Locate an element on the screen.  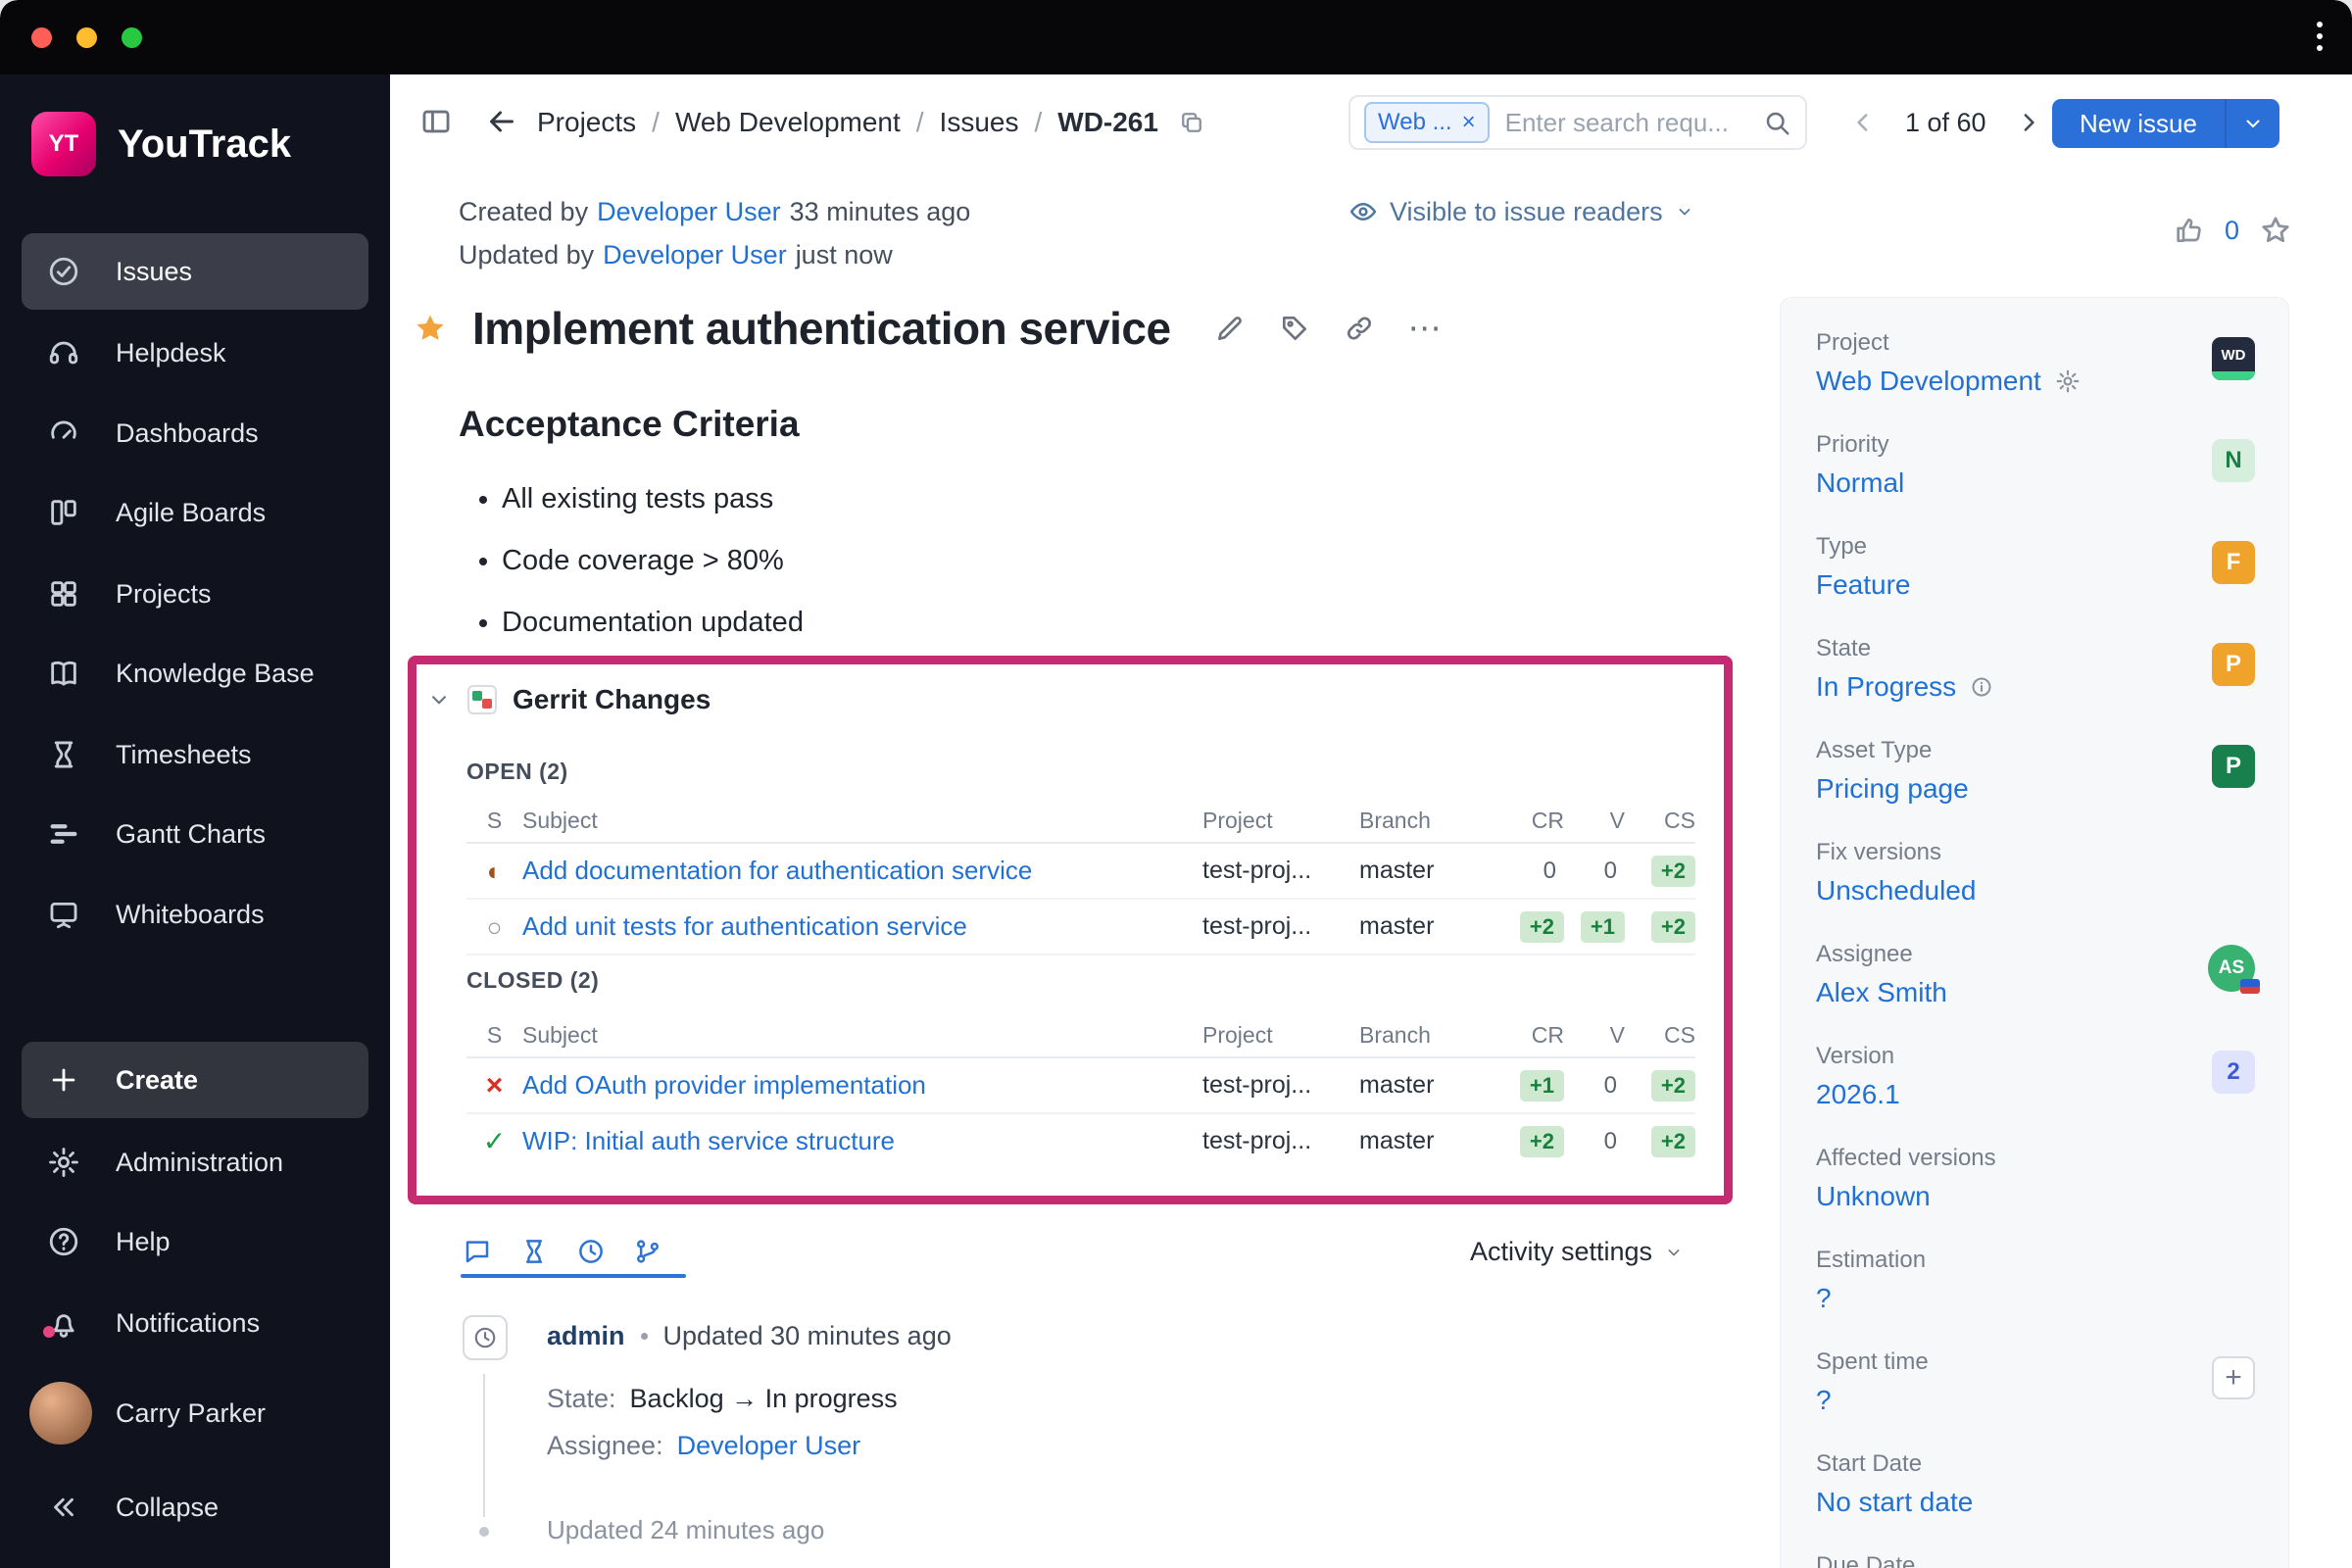
close-icon: × is located at coordinates (1469, 122).